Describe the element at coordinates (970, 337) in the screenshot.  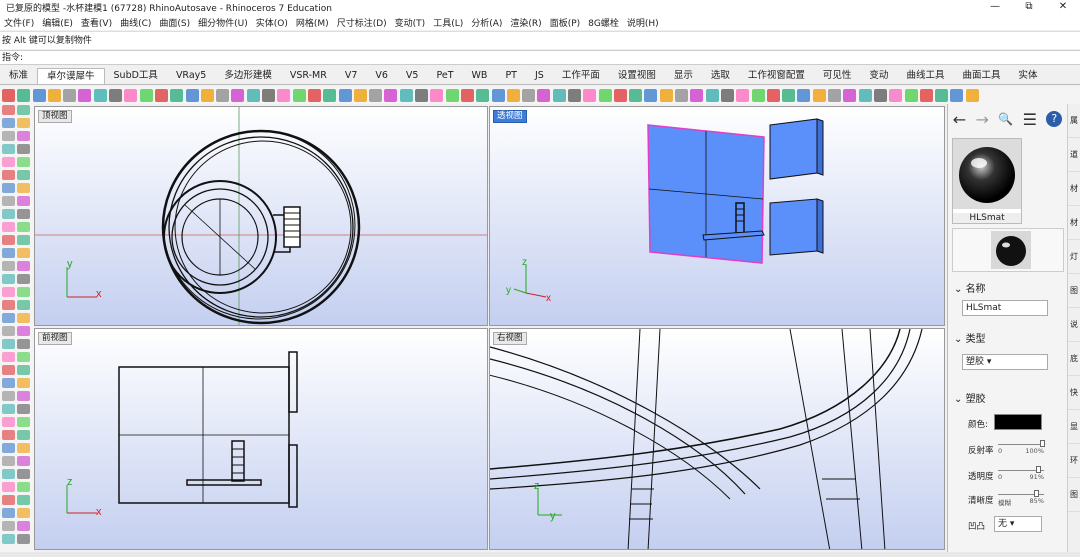
I see `type-section-header: ⌄ 类型` at that location.